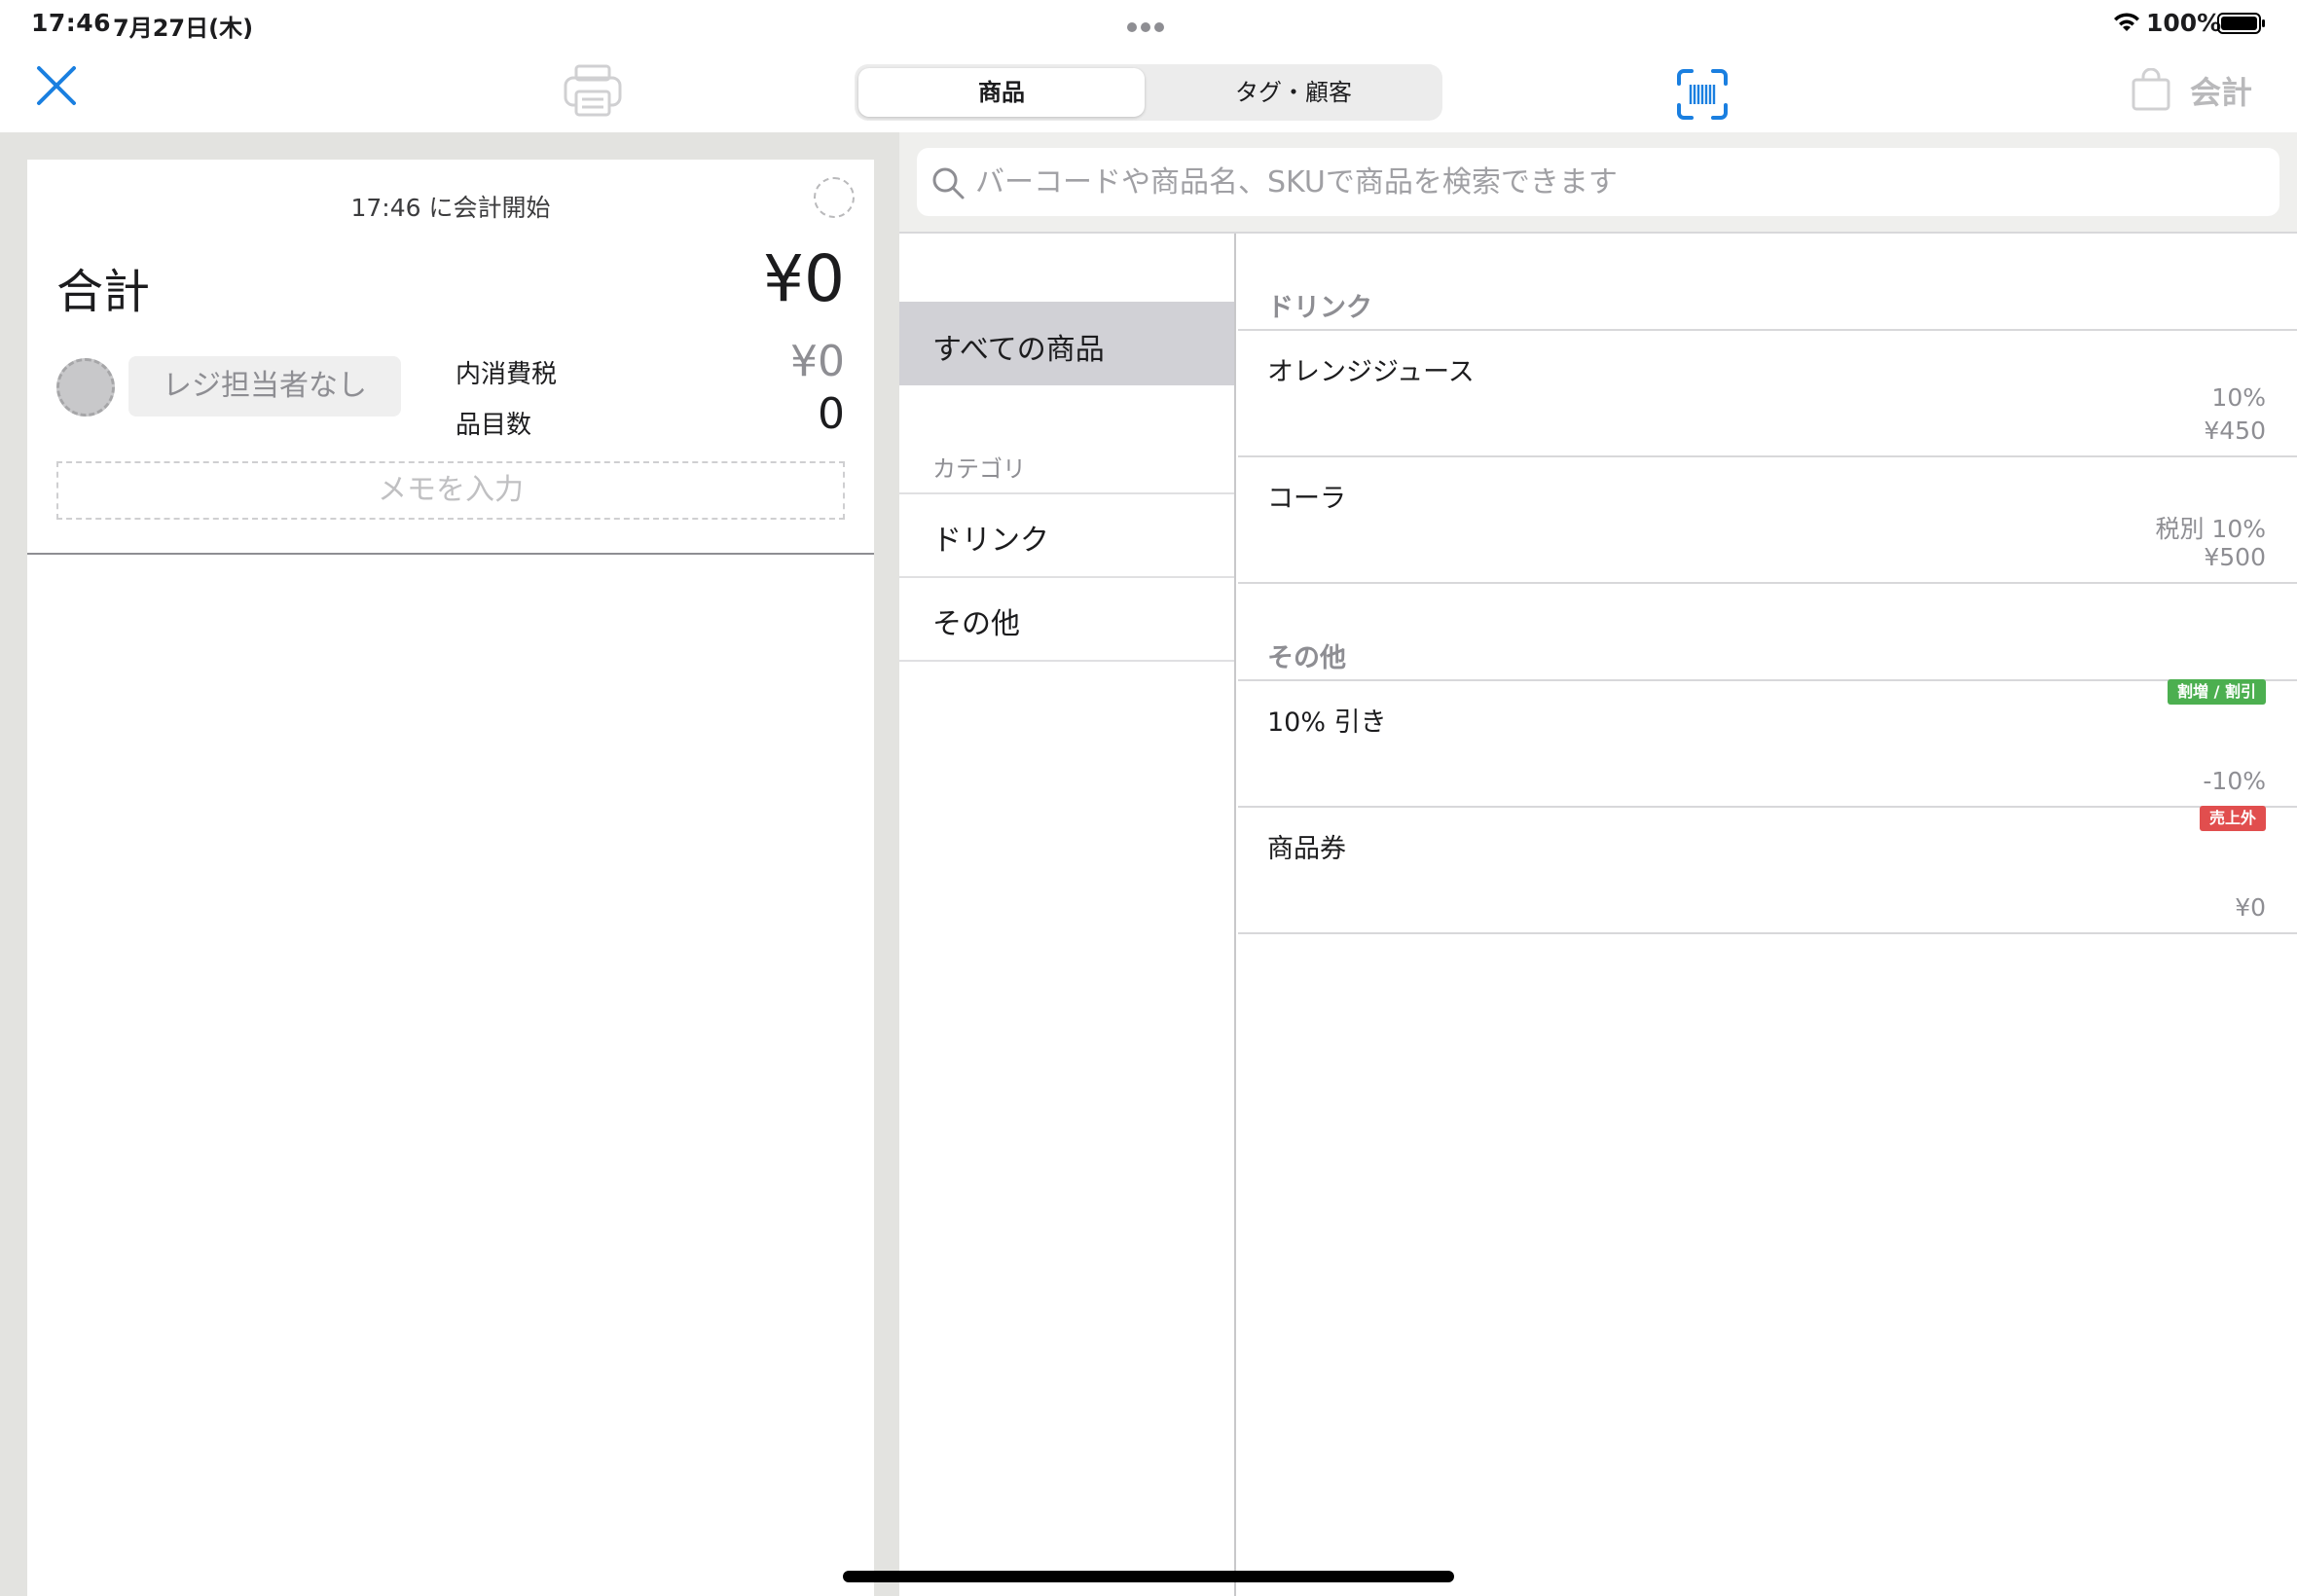 The height and width of the screenshot is (1596, 2297). I want to click on cashier-avatar, so click(85, 387).